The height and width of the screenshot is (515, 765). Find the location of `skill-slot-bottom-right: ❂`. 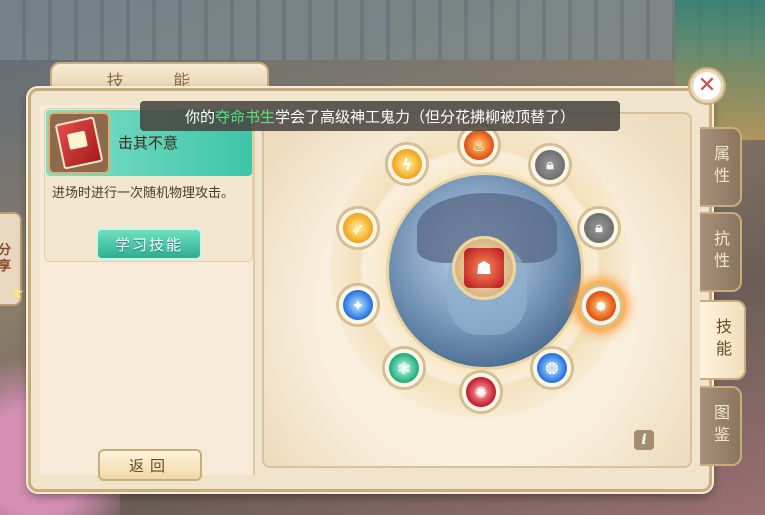

skill-slot-bottom-right: ❂ is located at coordinates (552, 368).